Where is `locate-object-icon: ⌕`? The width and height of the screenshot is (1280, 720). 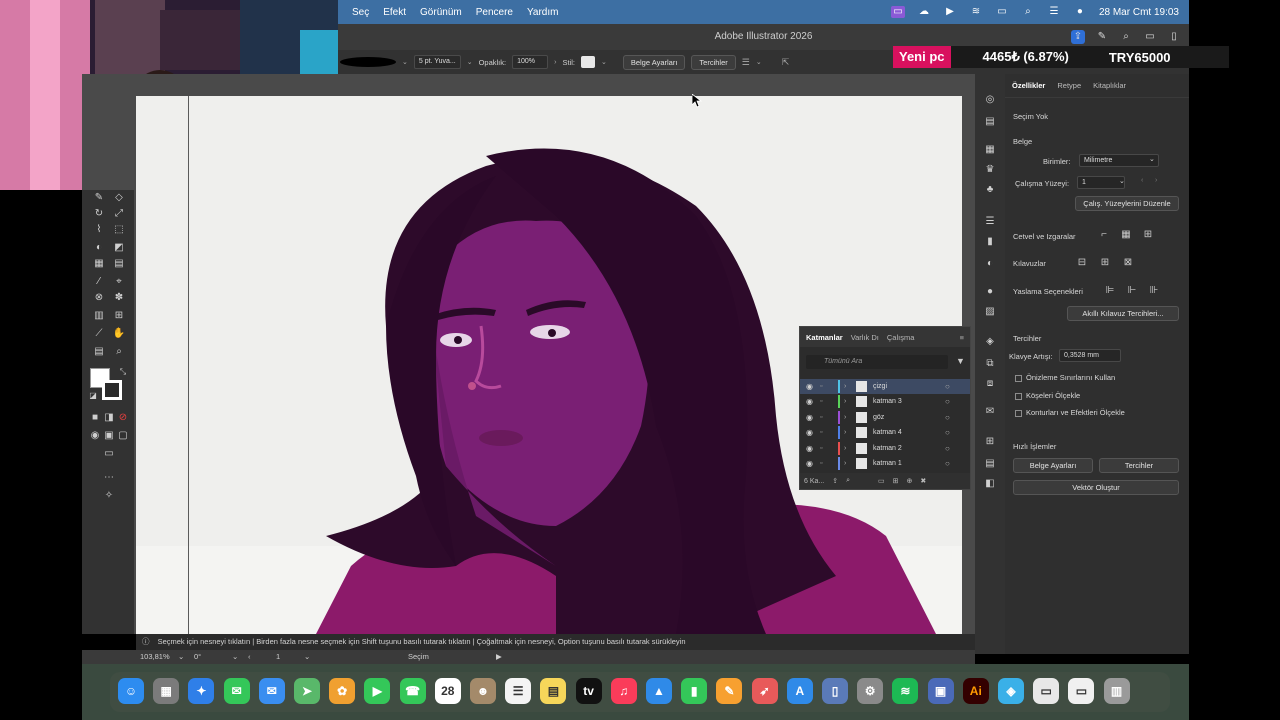
locate-object-icon: ⌕ is located at coordinates (848, 481).